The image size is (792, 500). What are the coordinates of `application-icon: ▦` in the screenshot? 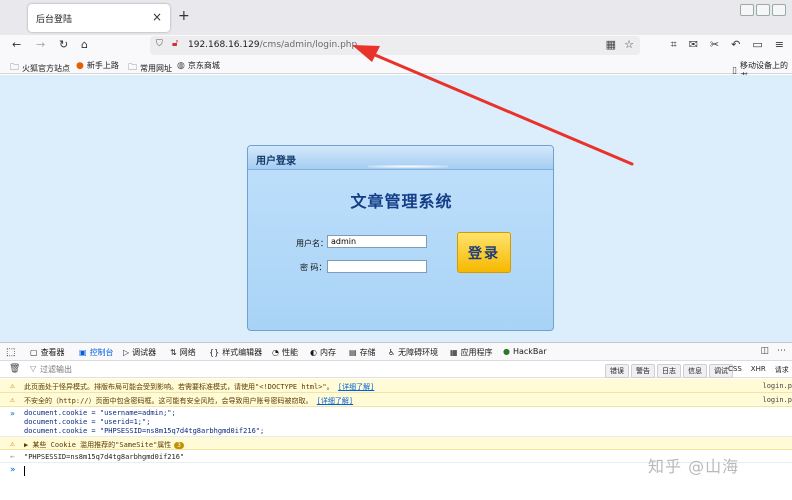 It's located at (454, 352).